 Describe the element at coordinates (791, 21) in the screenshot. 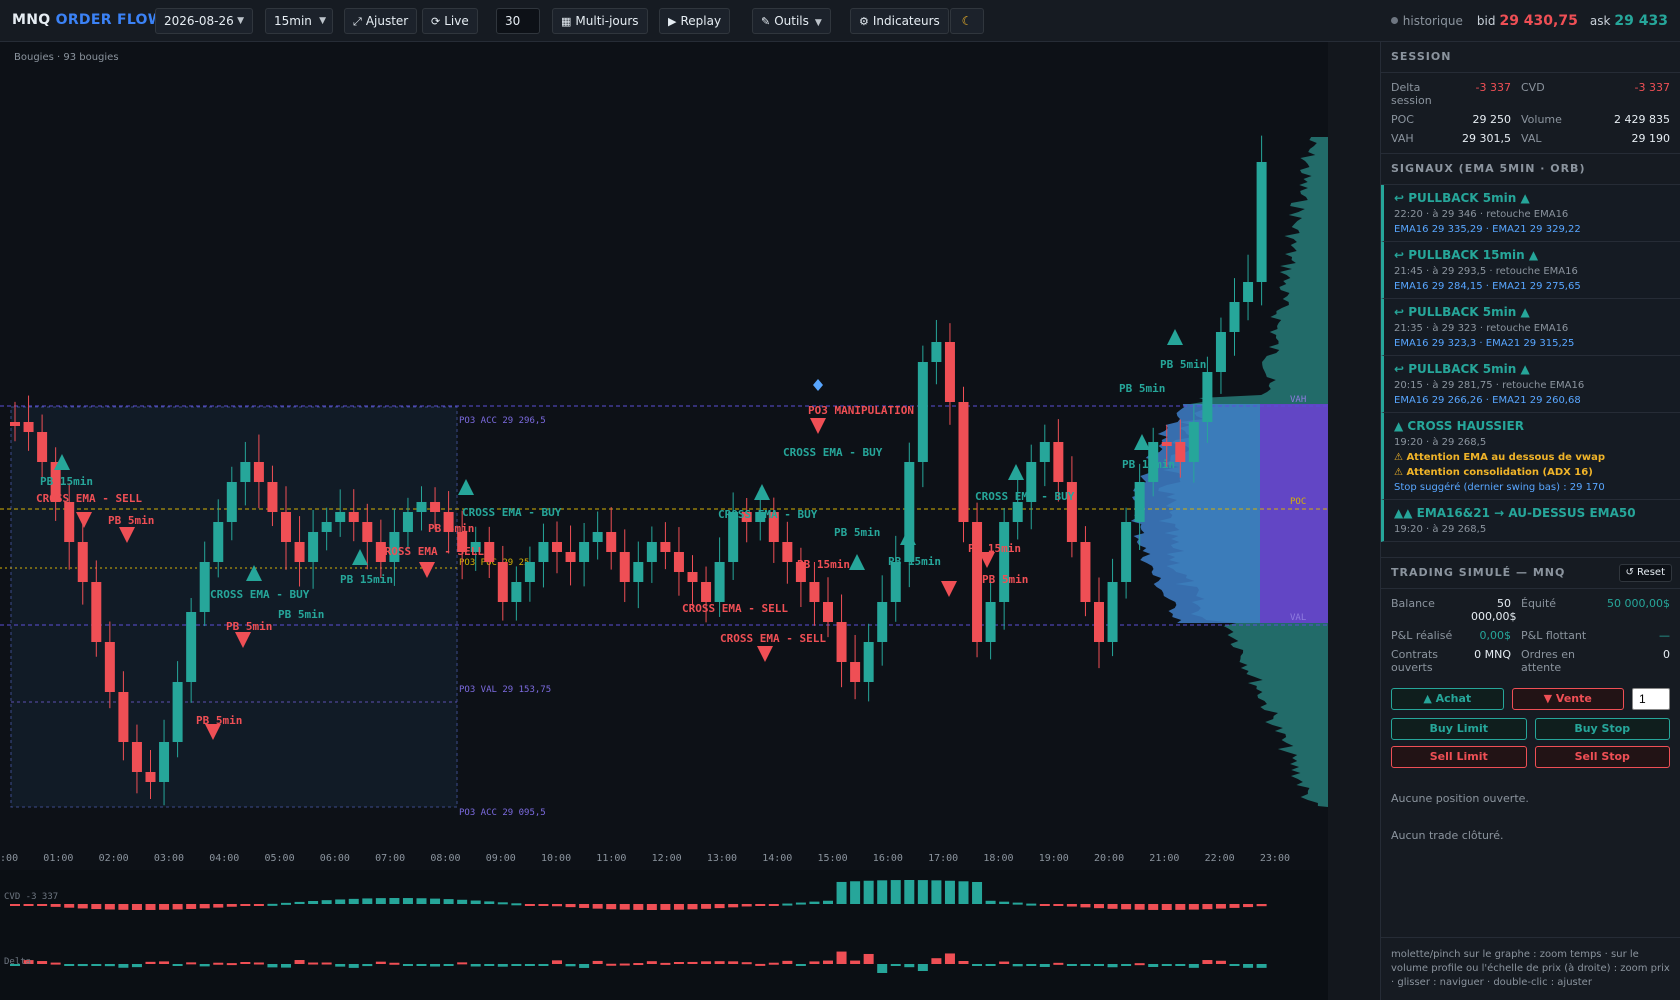

I see `tools-menu-button: ✎ Outils ▼` at that location.